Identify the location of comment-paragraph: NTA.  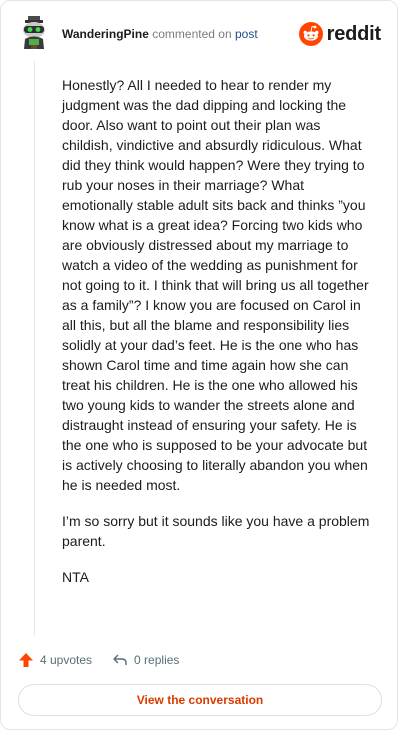
(75, 577).